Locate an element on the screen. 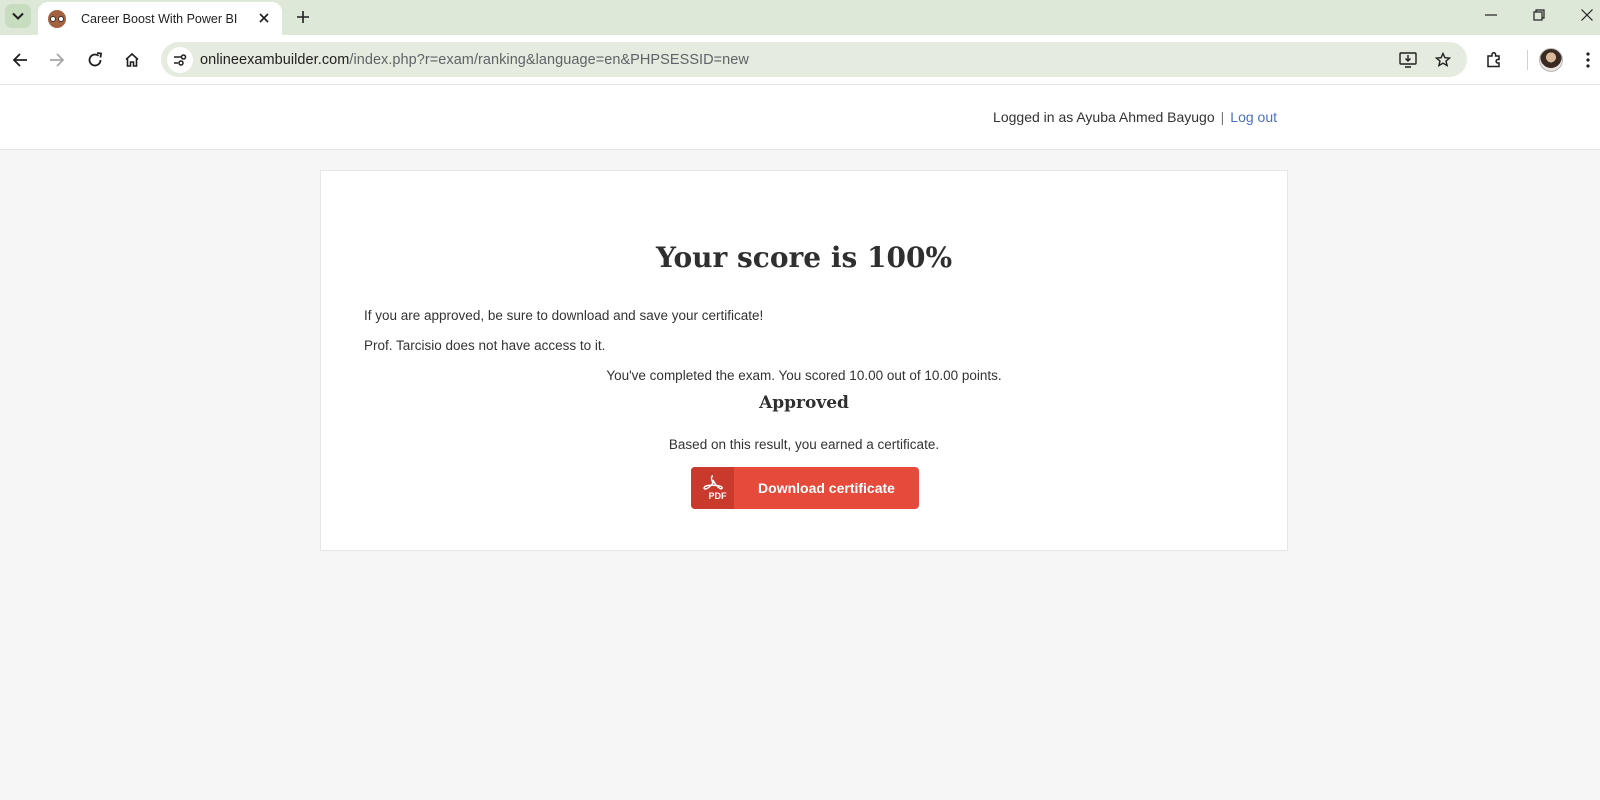 The width and height of the screenshot is (1600, 800). login-info: Logged in as Ayuba Ahmed Bayugo | Log out is located at coordinates (1135, 117).